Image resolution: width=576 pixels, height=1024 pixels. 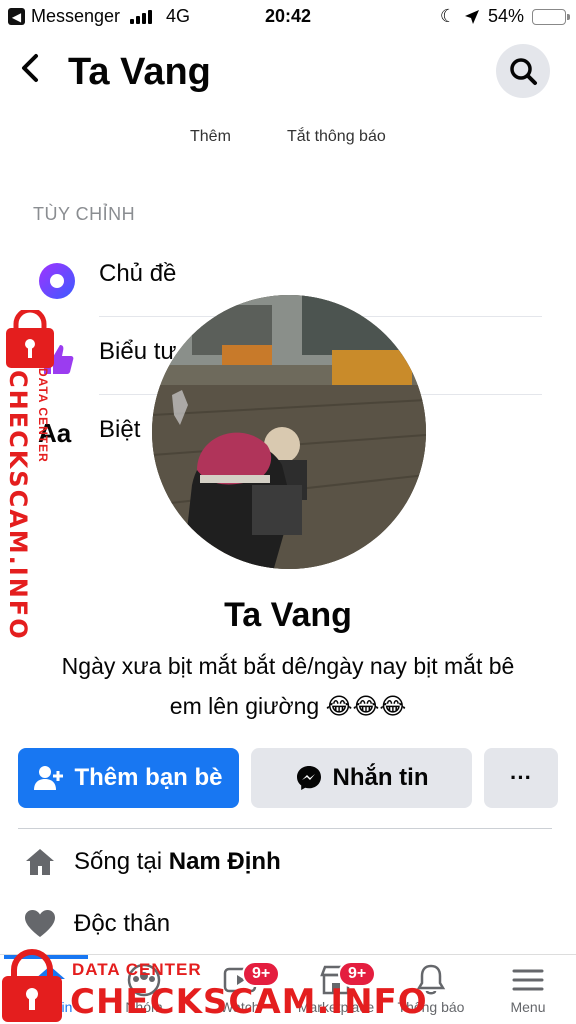 What do you see at coordinates (288, 706) in the screenshot?
I see `bio-line: em lên giường 😂😂😂` at bounding box center [288, 706].